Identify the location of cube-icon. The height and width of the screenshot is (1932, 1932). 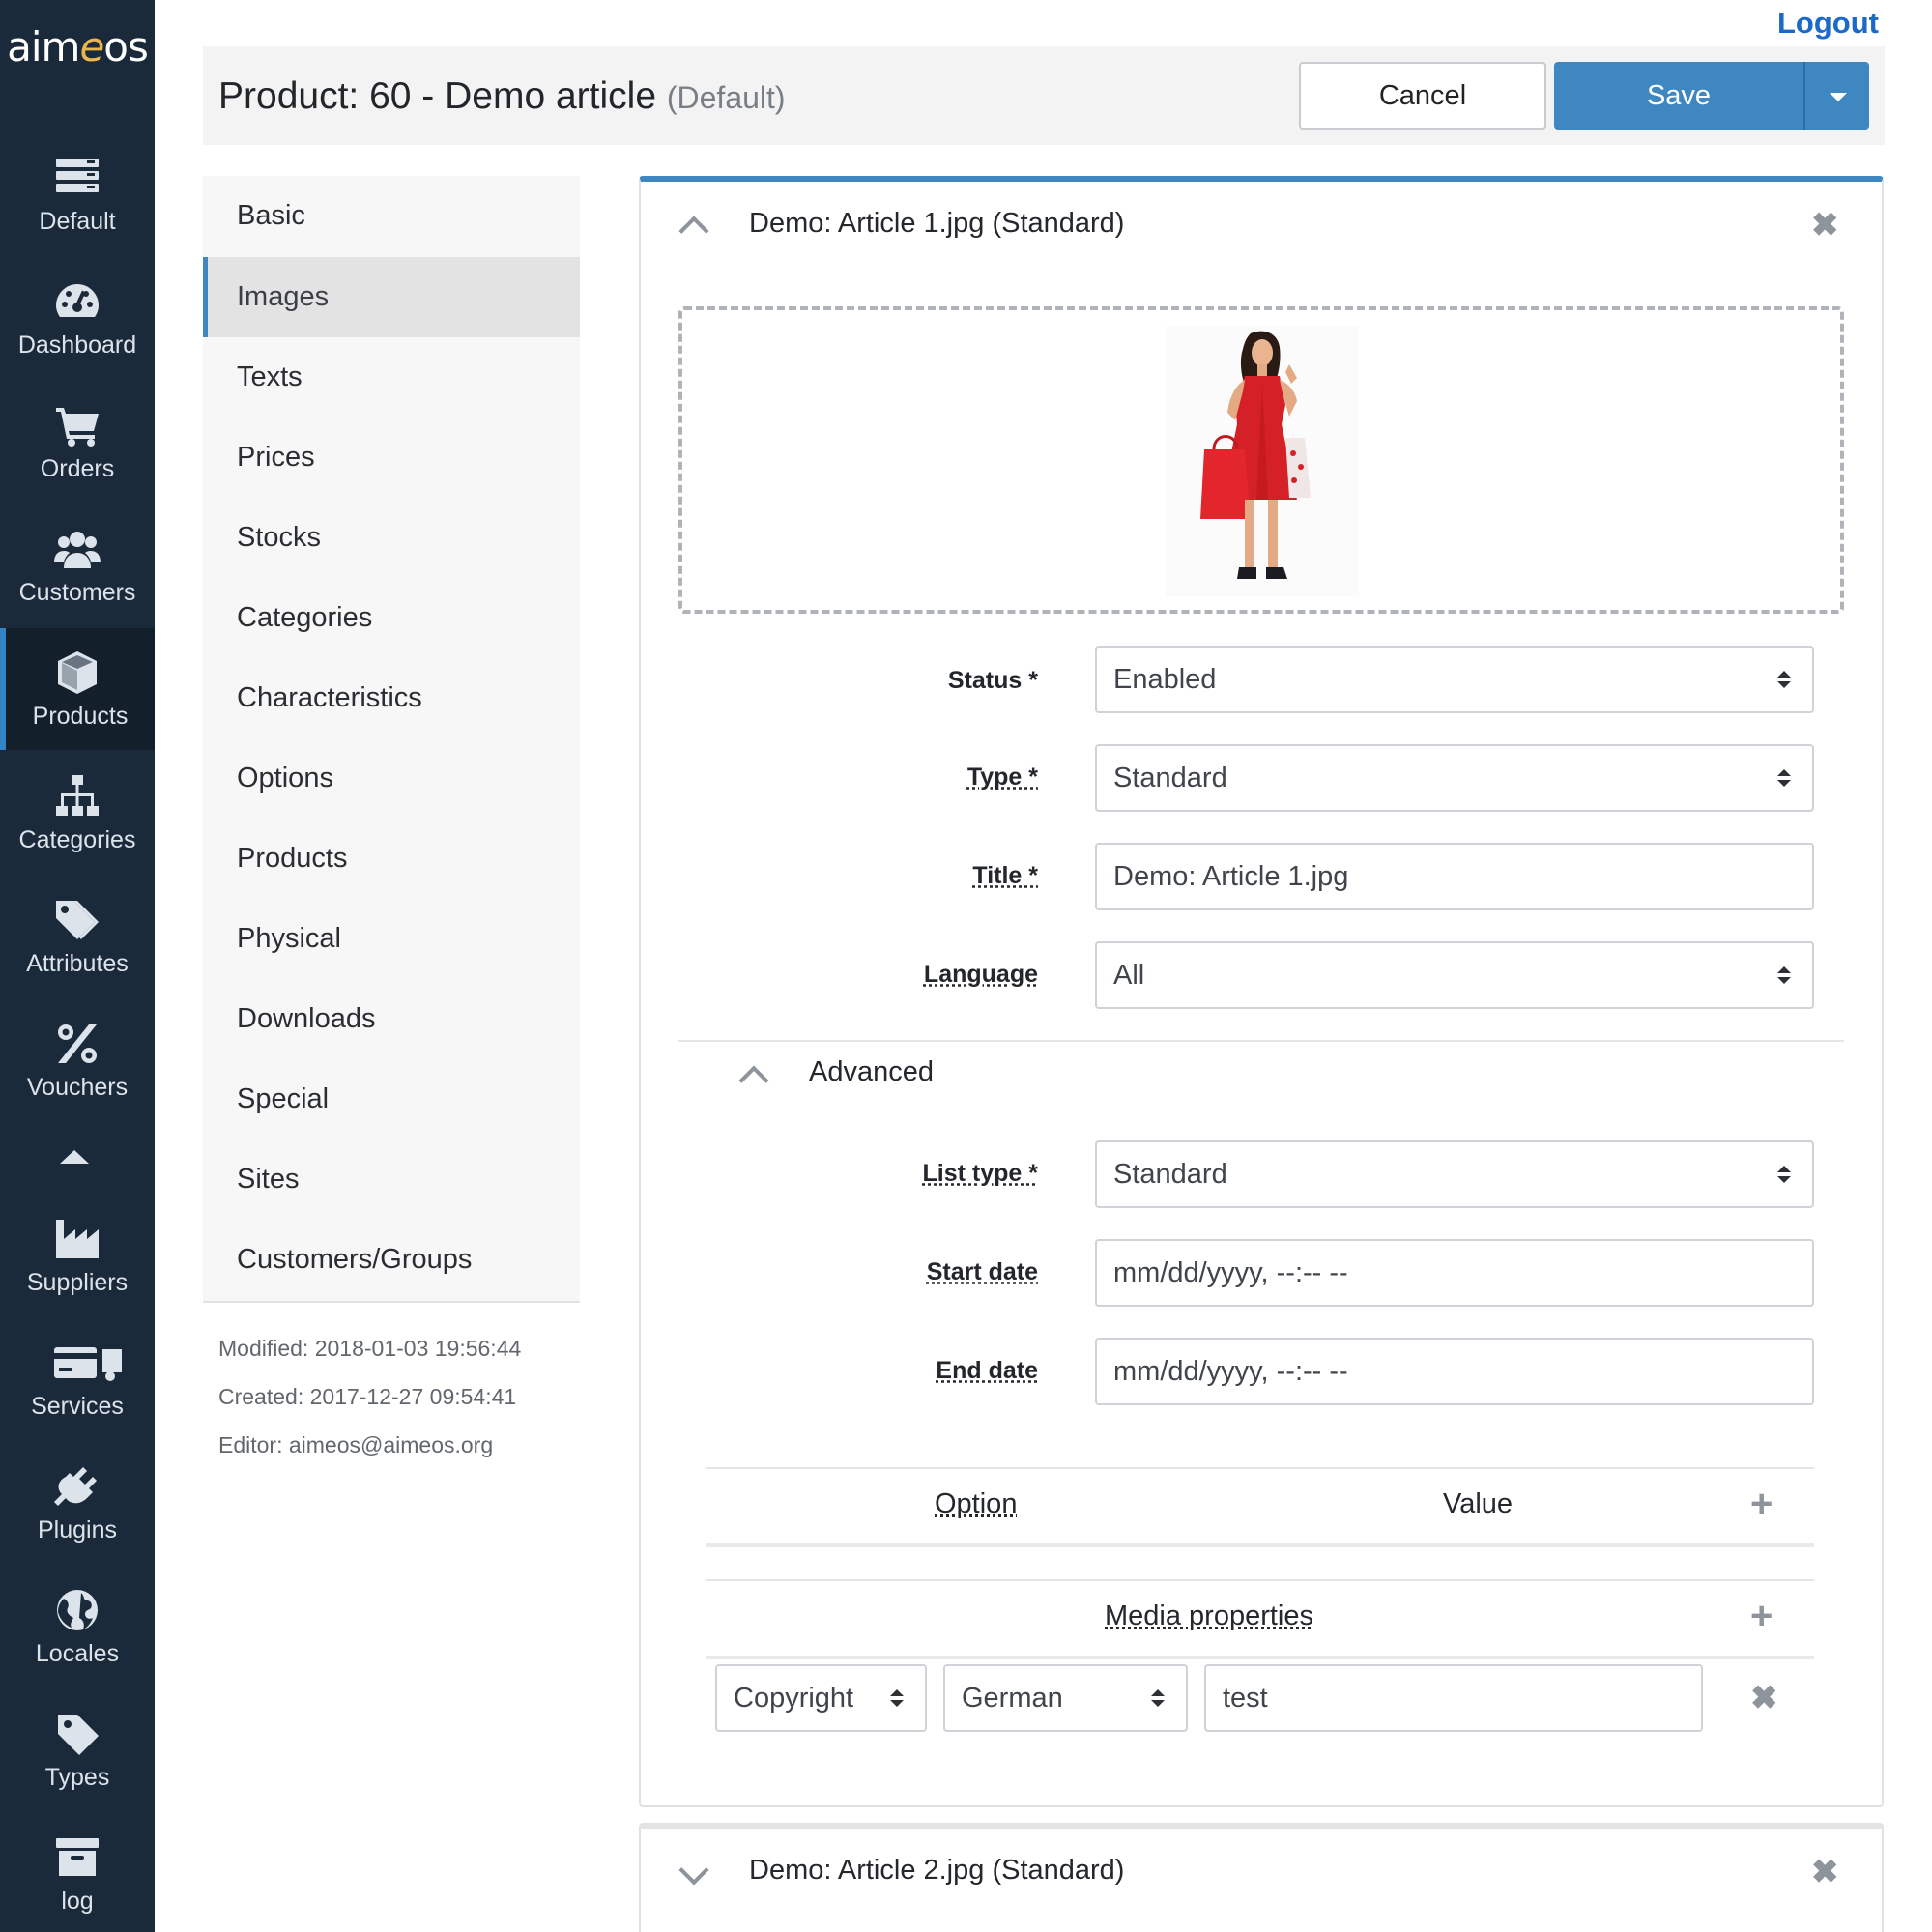
(77, 673).